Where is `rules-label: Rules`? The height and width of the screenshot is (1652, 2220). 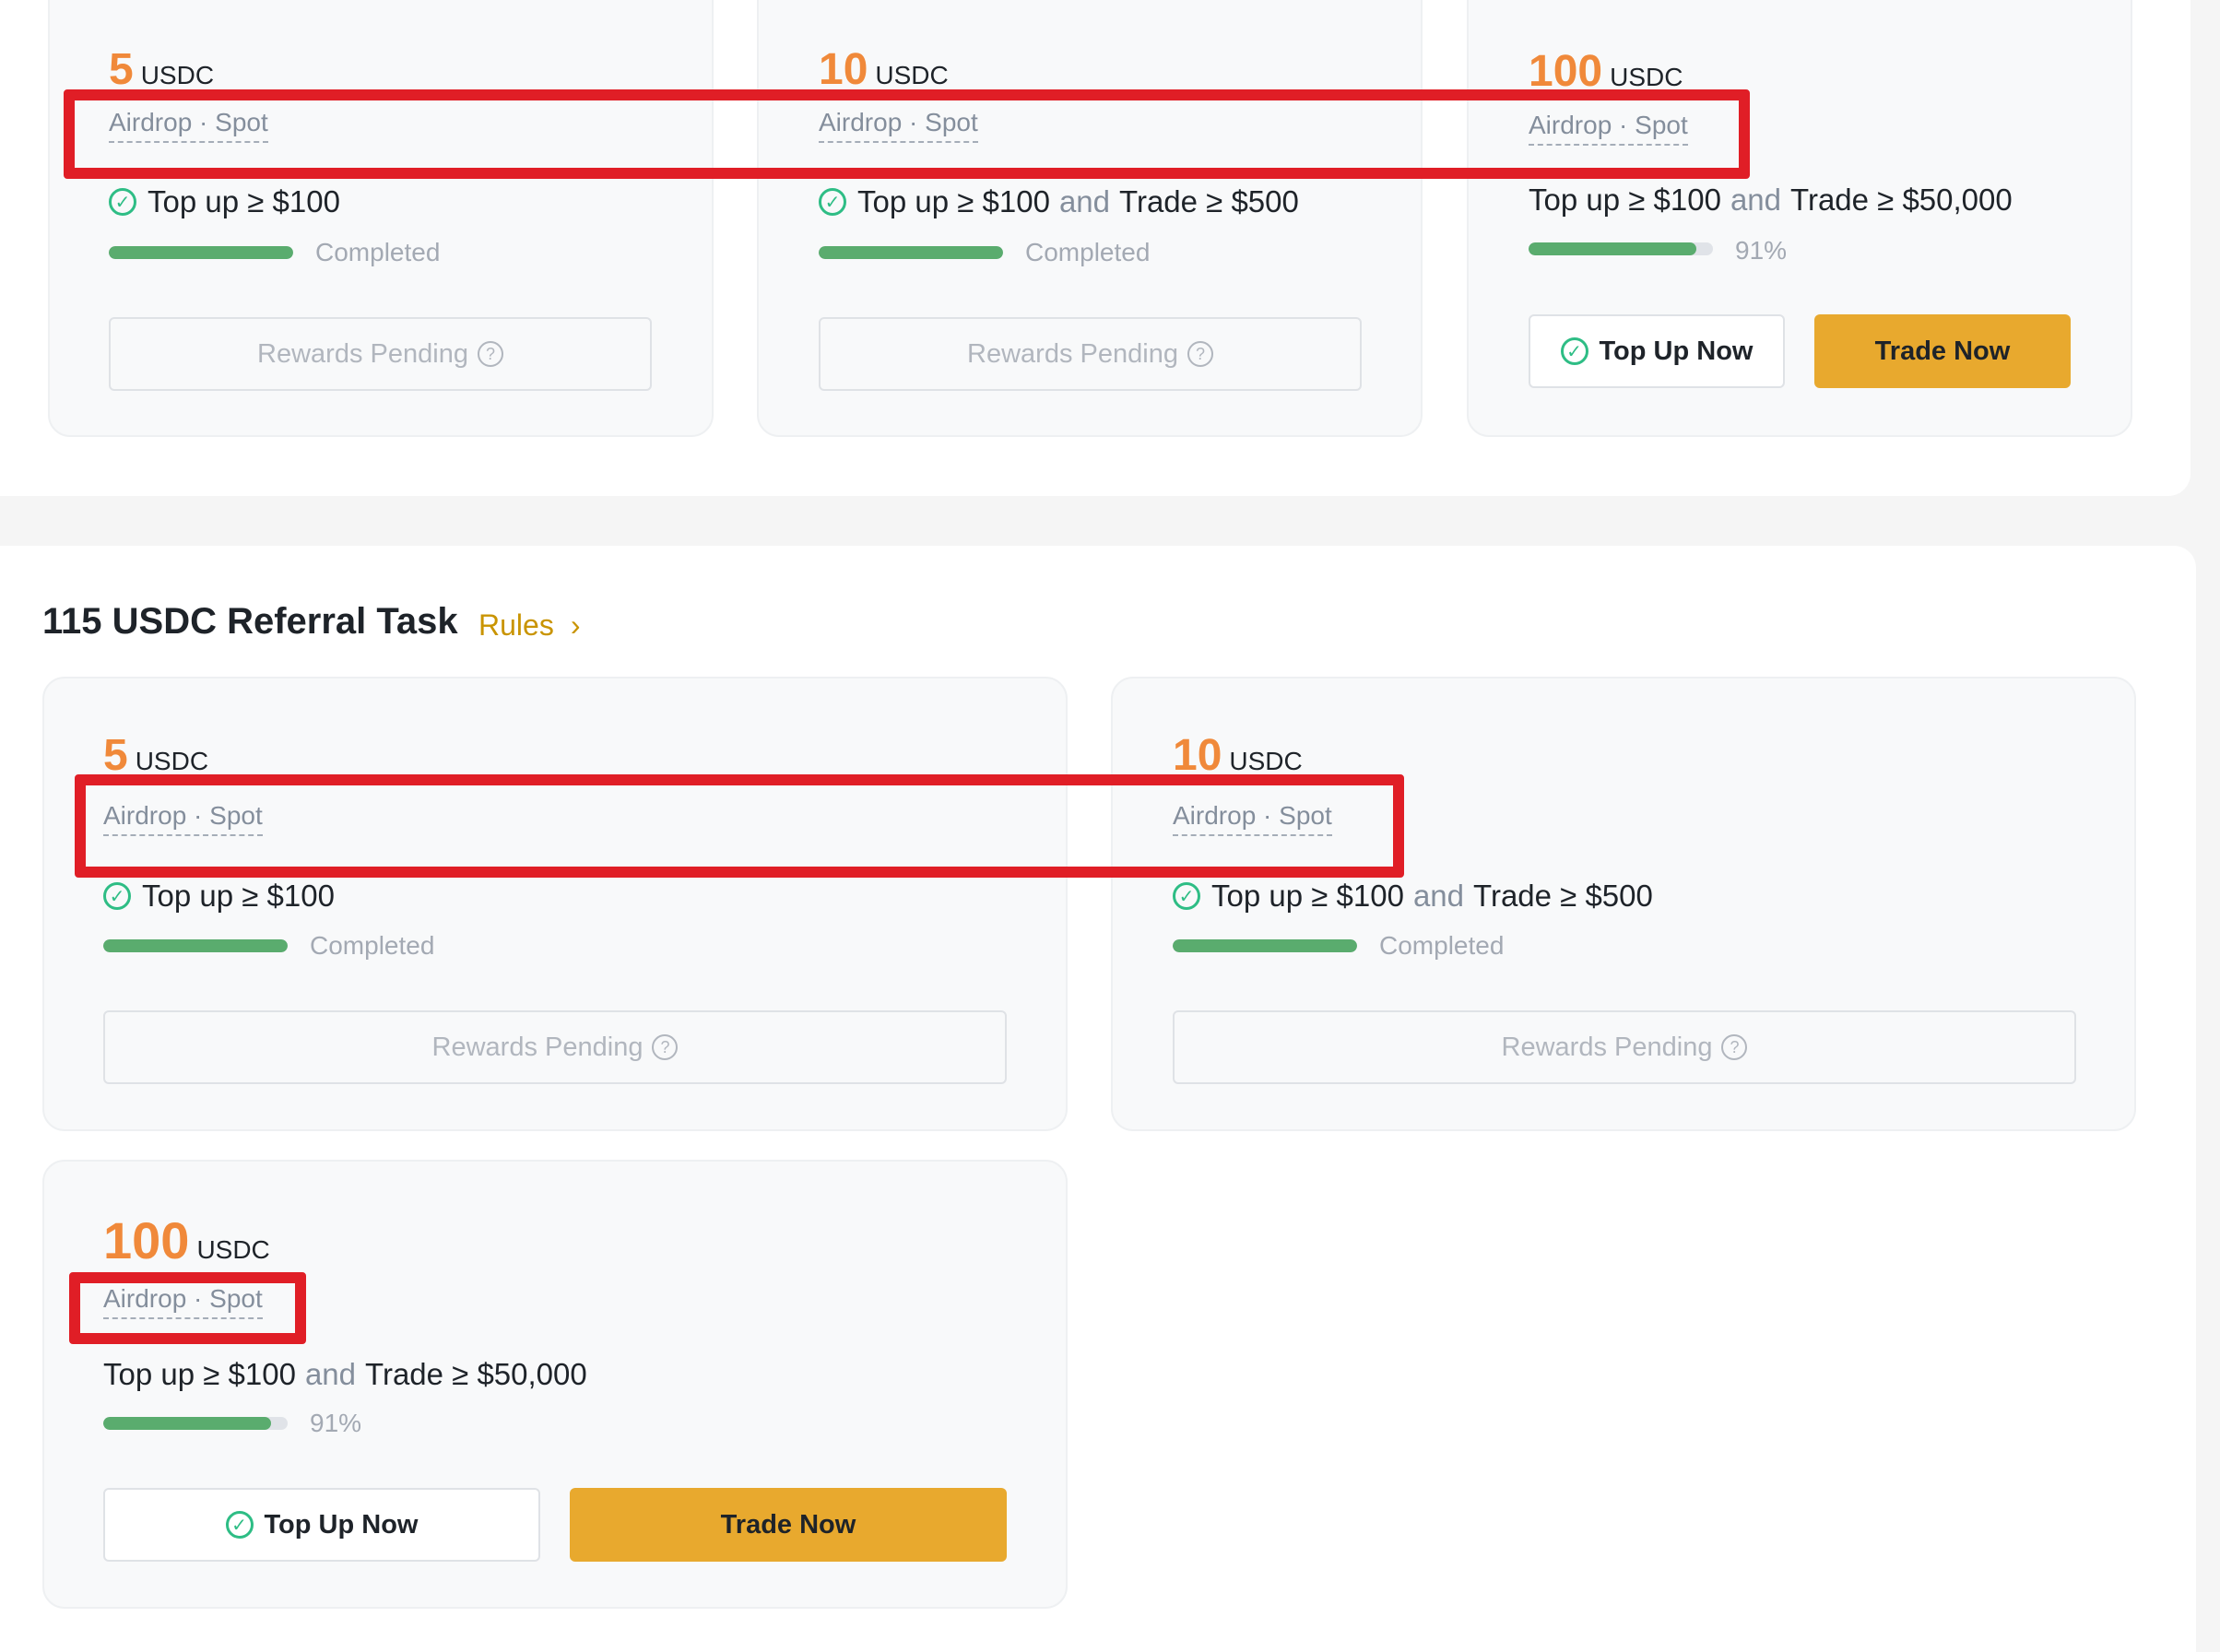 rules-label: Rules is located at coordinates (516, 625).